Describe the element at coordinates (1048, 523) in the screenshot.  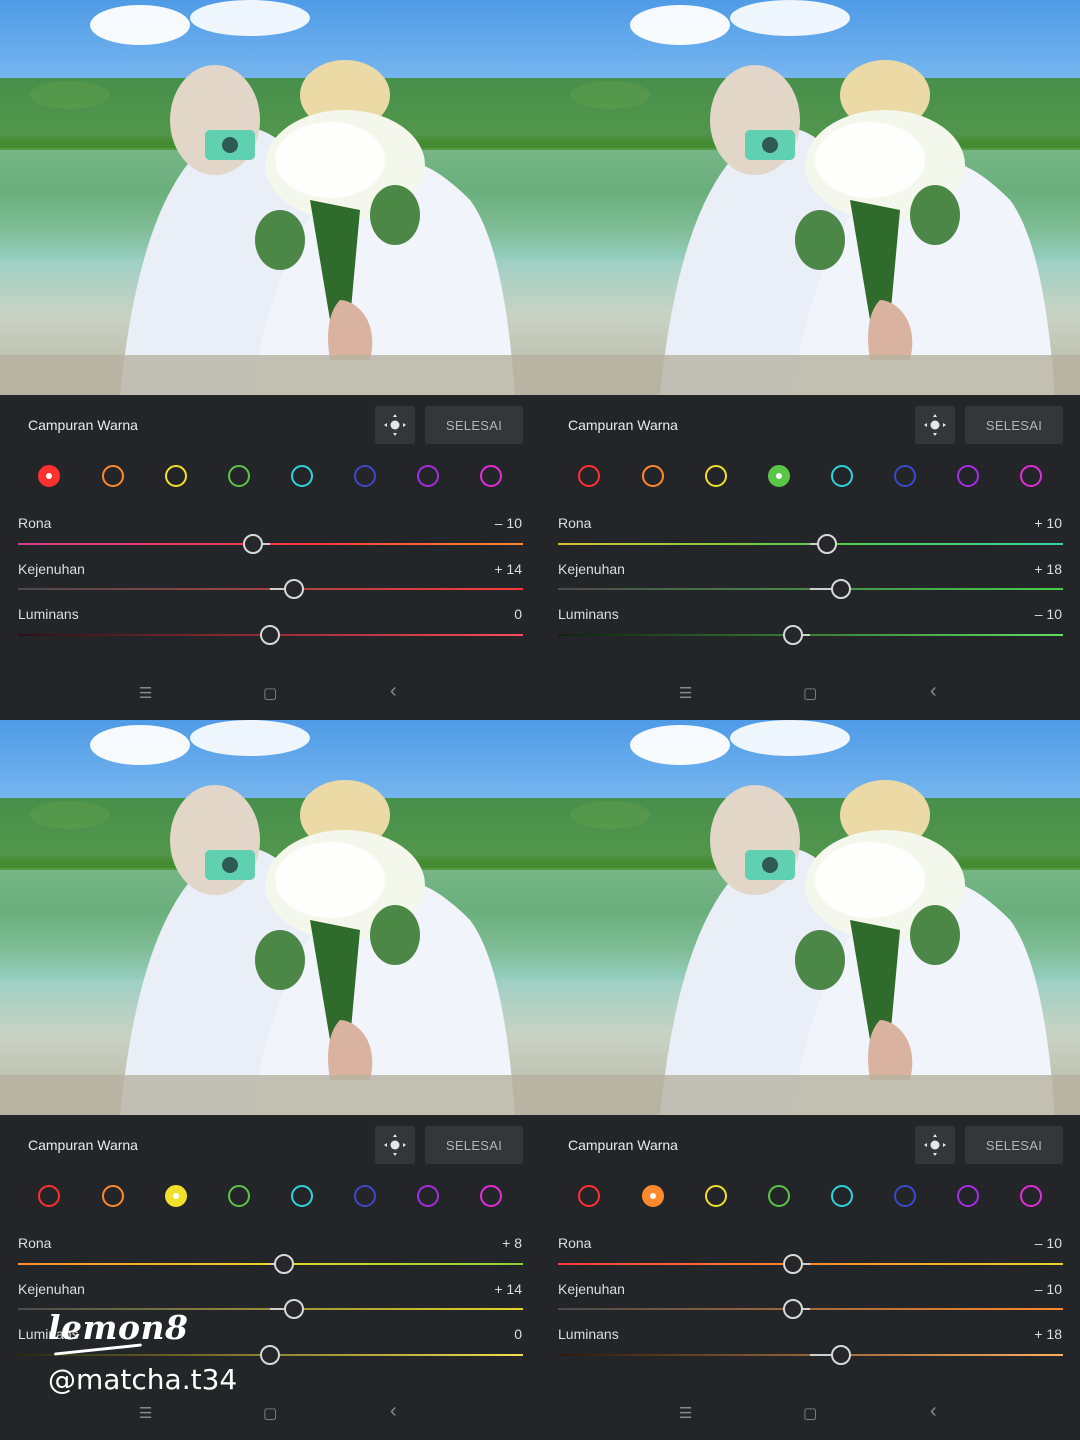
I see `slider-value: + 10` at that location.